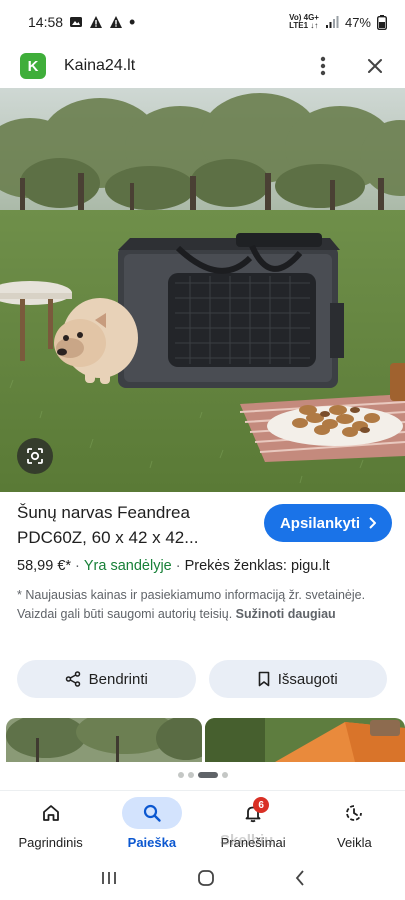  I want to click on nav-activity: Veikla, so click(354, 825).